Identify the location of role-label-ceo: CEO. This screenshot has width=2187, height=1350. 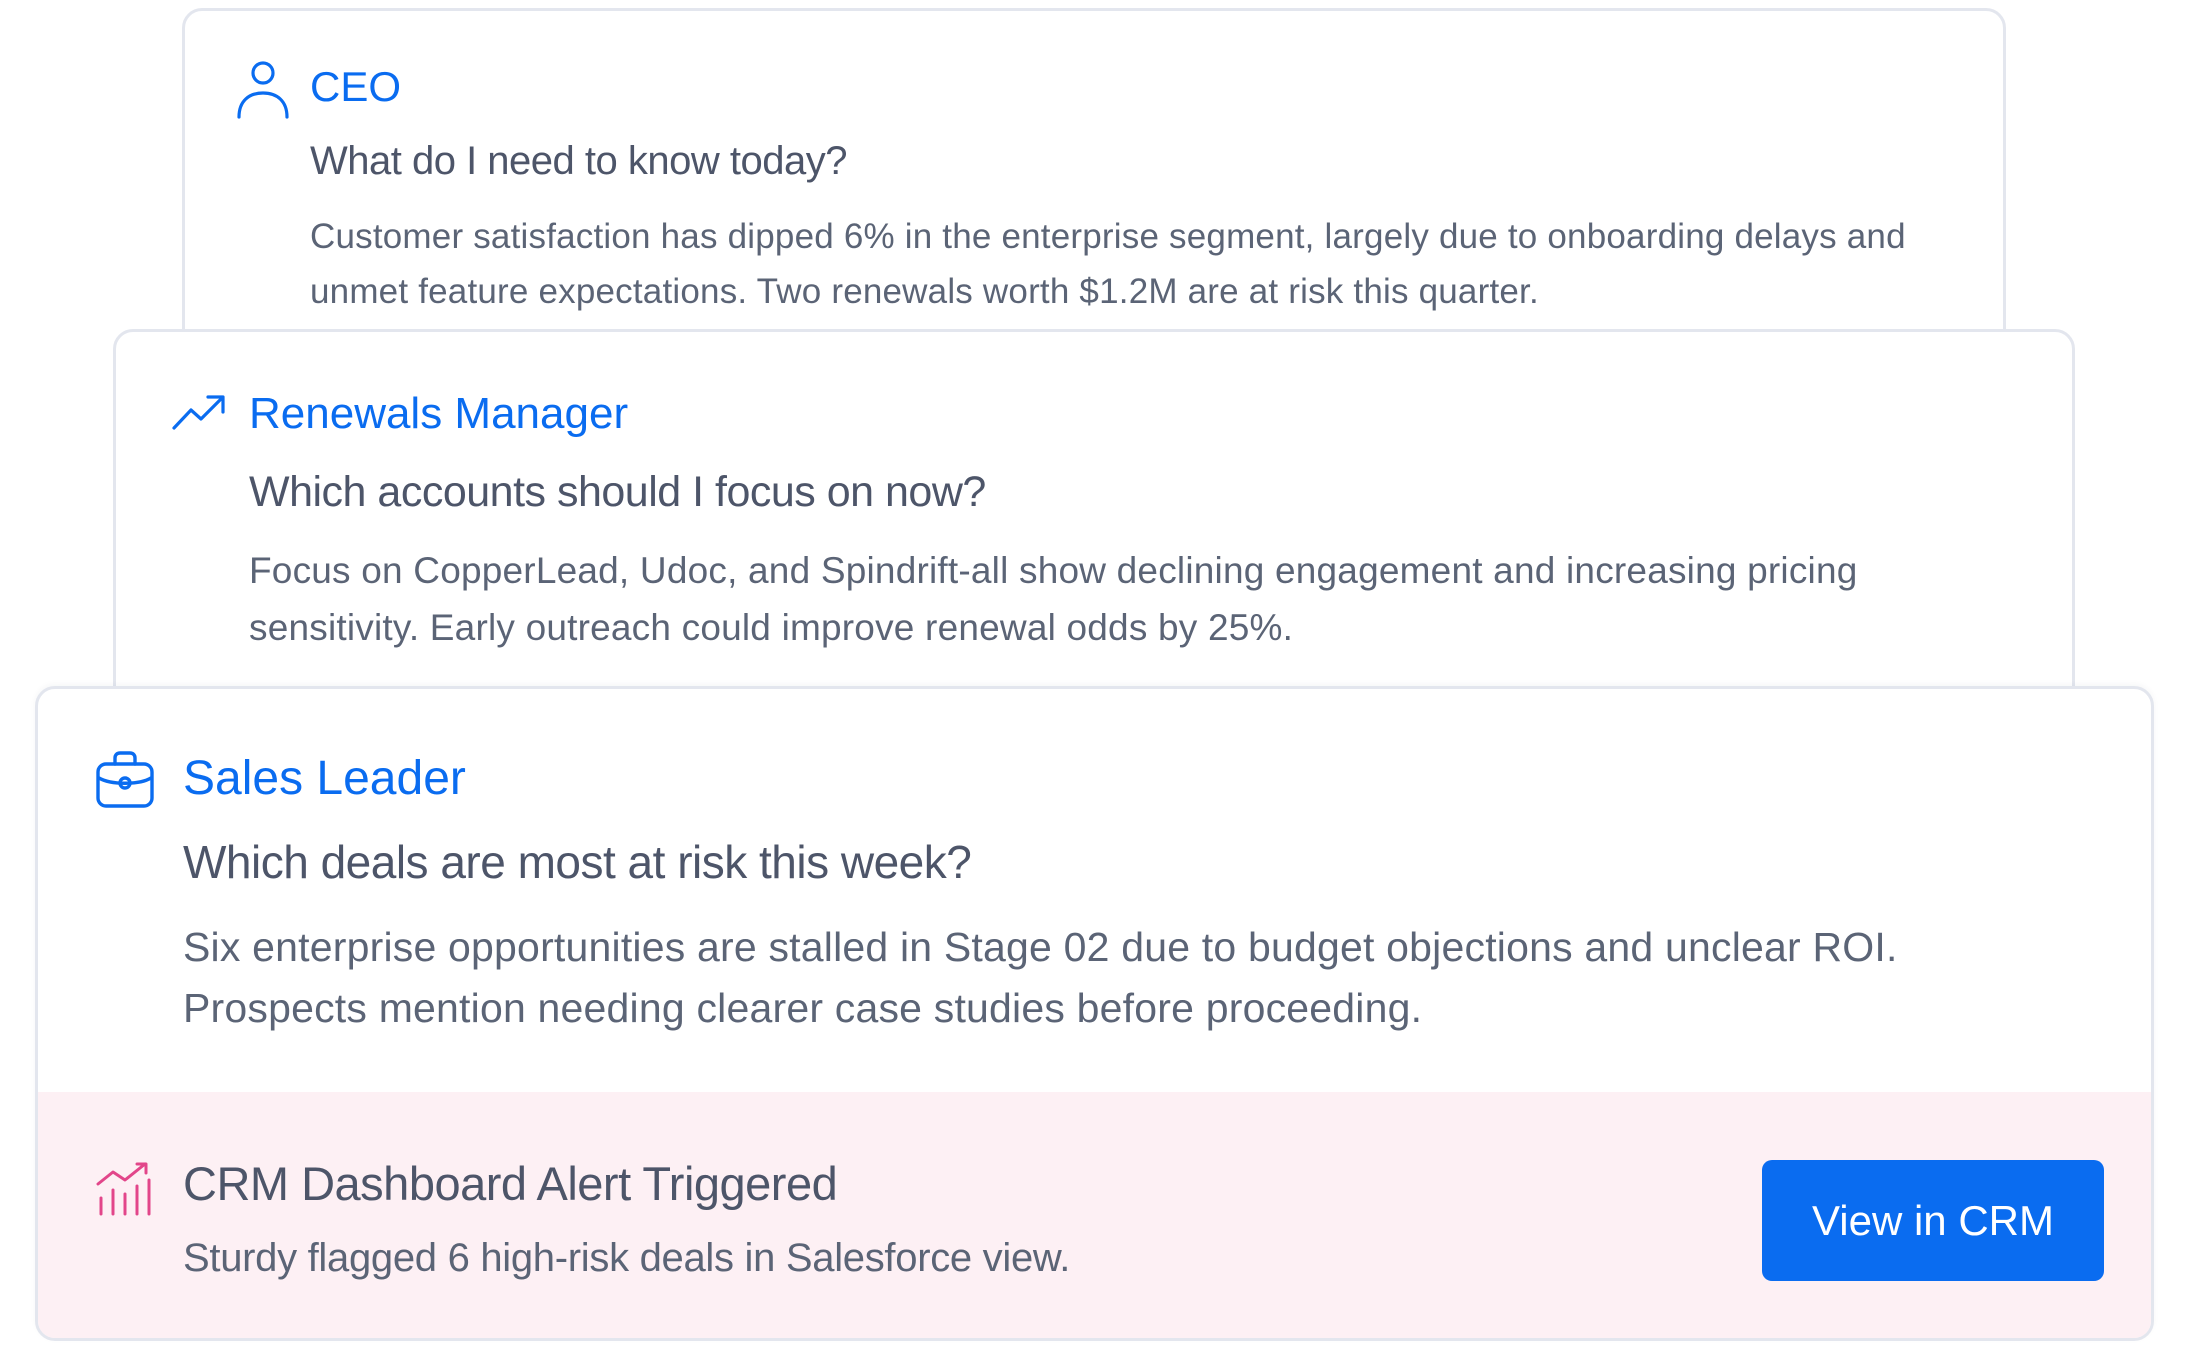
(356, 86).